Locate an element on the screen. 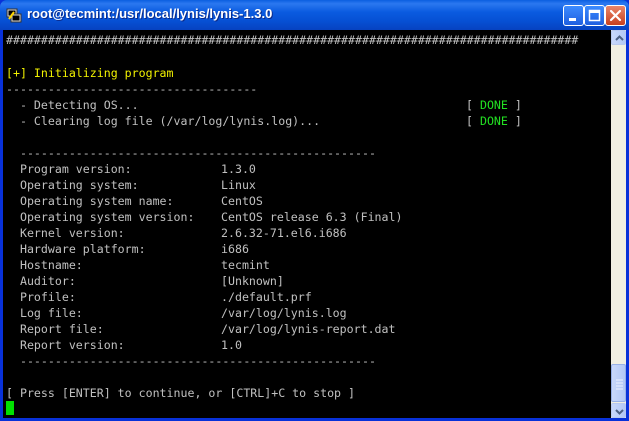 The height and width of the screenshot is (421, 629). info-value: CentOS is located at coordinates (242, 201).